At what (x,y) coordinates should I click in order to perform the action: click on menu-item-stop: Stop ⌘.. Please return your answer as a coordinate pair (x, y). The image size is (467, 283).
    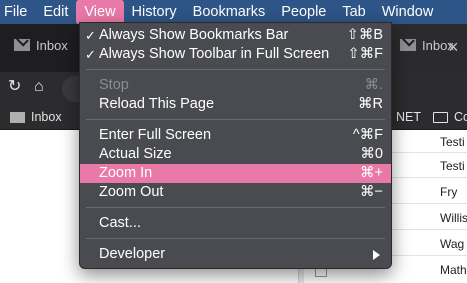
    Looking at the image, I should click on (241, 85).